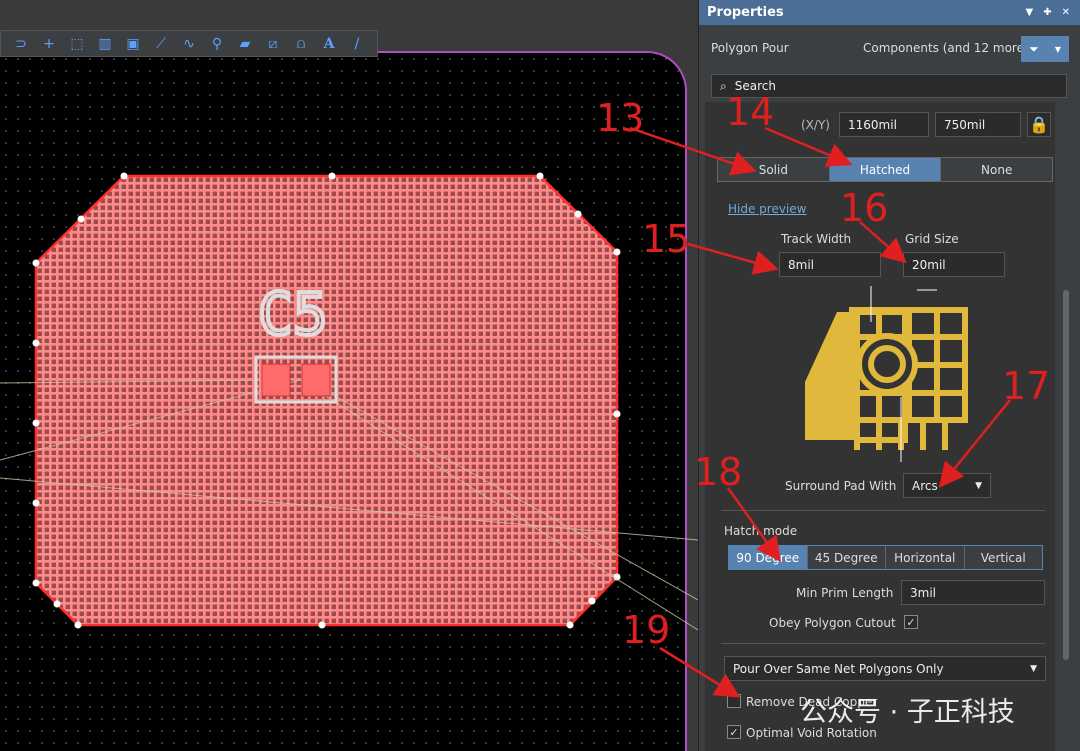  I want to click on lock-icon: 🔒, so click(1039, 124).